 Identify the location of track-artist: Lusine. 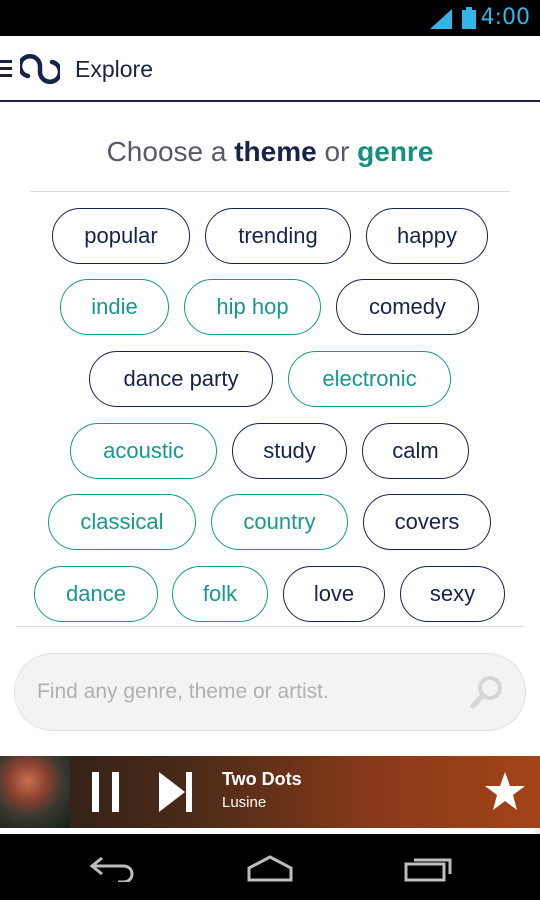
(244, 802).